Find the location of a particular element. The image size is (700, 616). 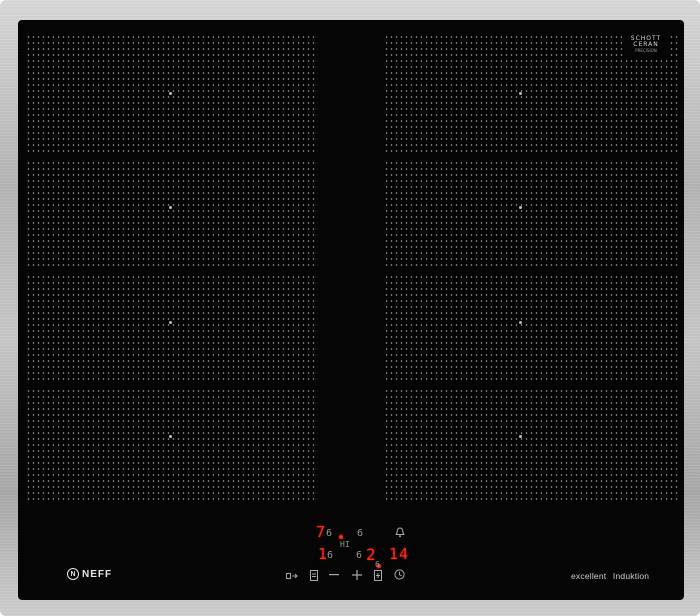

center-mid-level: 6 is located at coordinates (359, 556).